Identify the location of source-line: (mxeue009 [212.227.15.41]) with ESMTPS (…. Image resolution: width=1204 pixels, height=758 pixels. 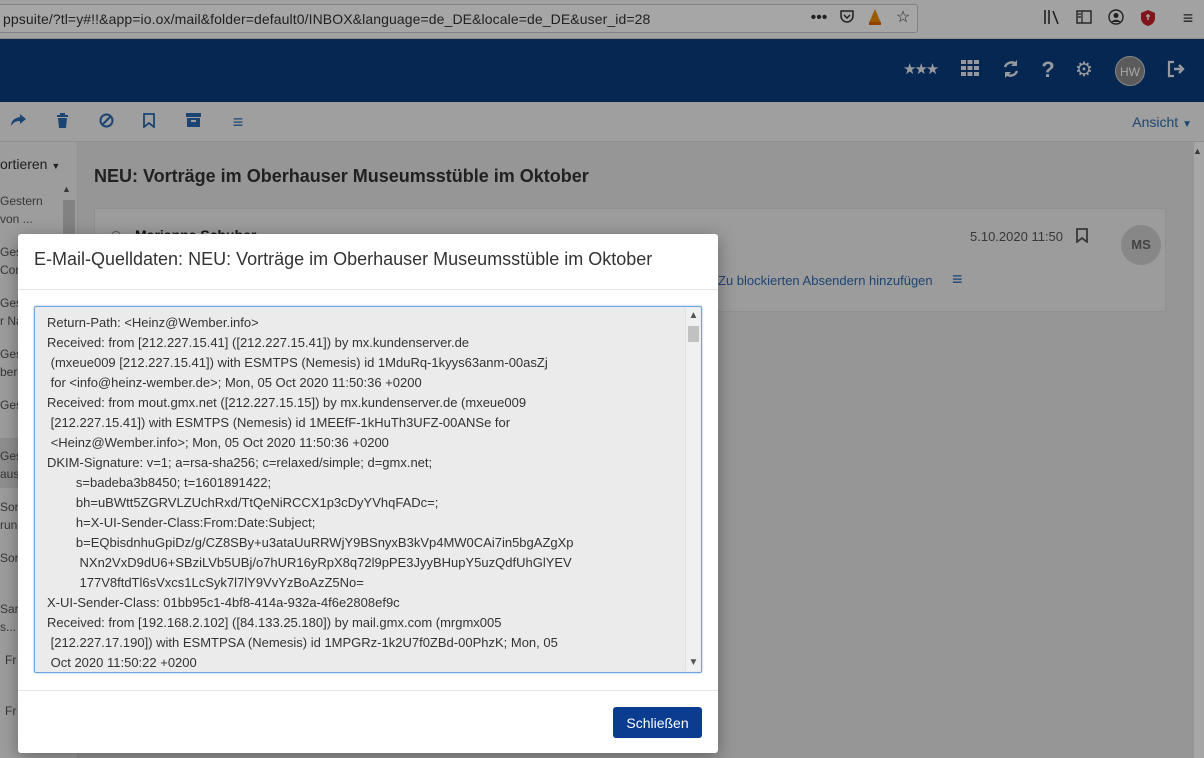
(297, 362).